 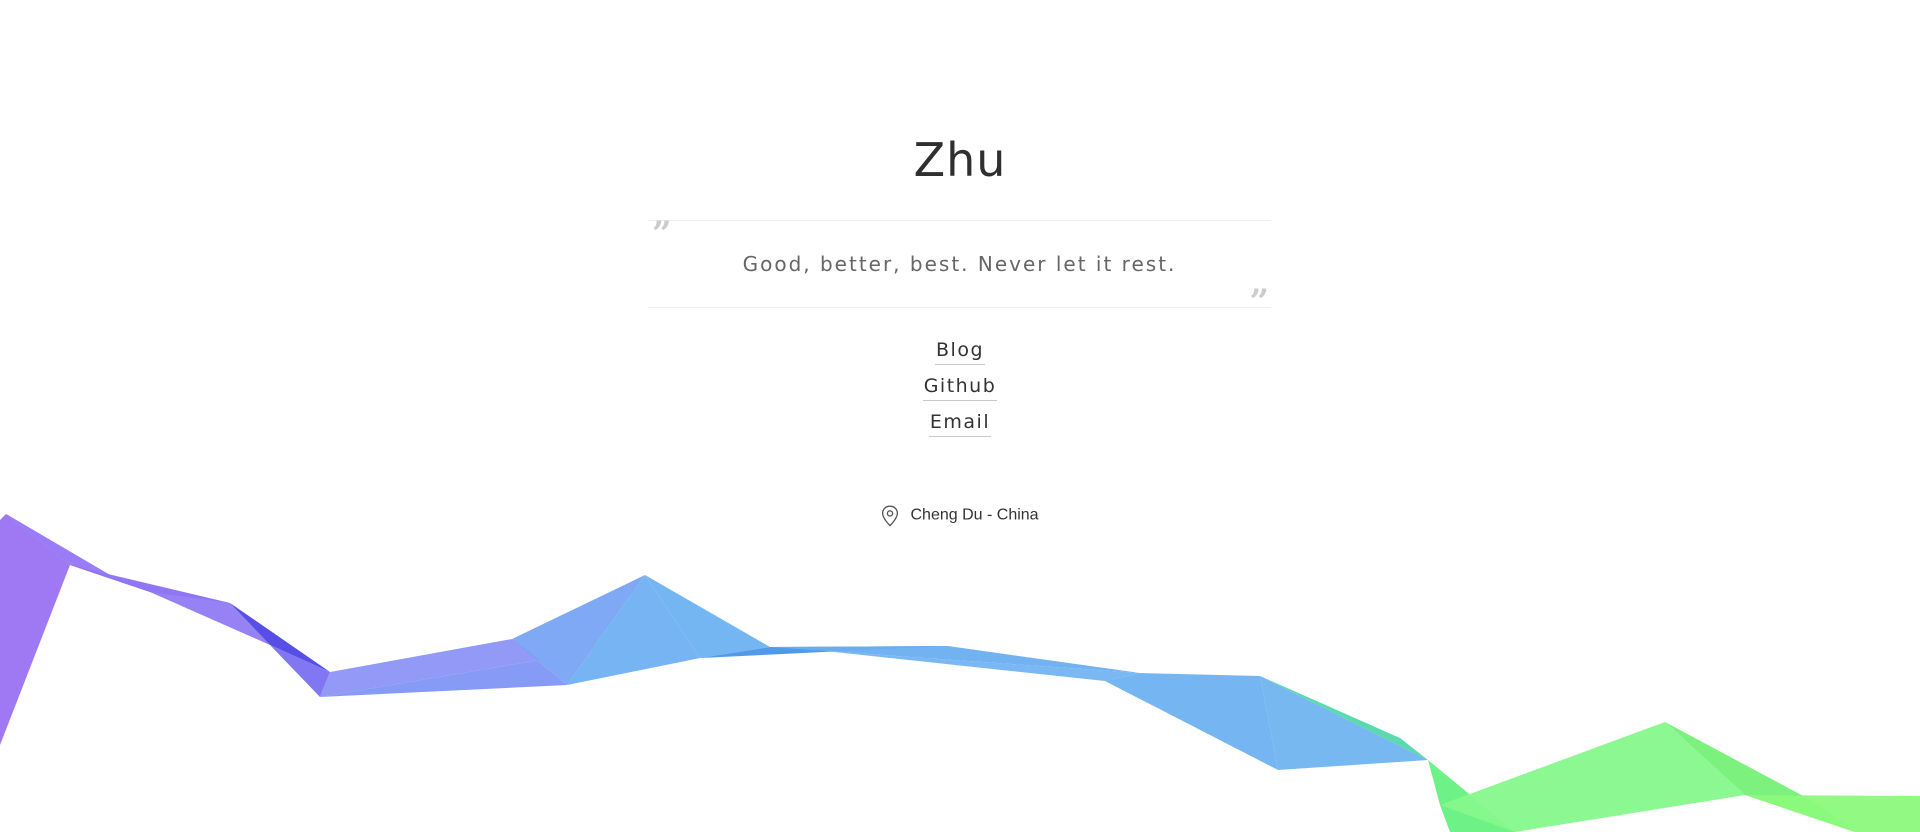 What do you see at coordinates (1259, 302) in the screenshot?
I see `quote-close-icon: ”` at bounding box center [1259, 302].